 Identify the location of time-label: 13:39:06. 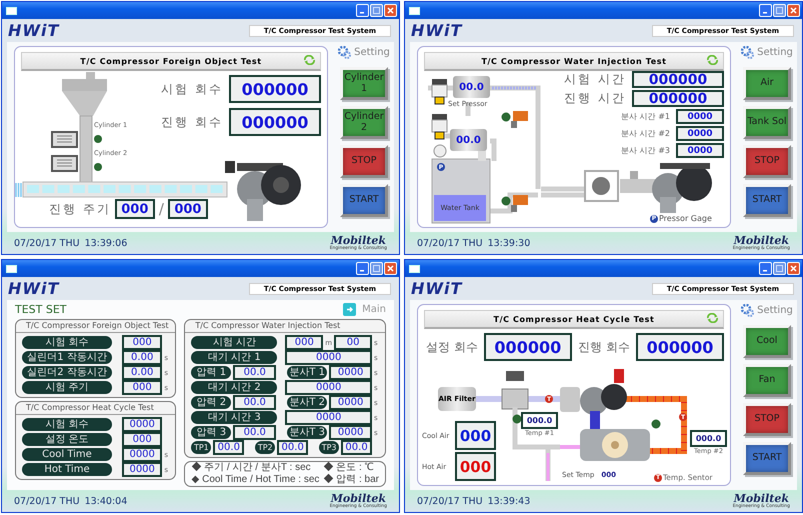
(106, 243).